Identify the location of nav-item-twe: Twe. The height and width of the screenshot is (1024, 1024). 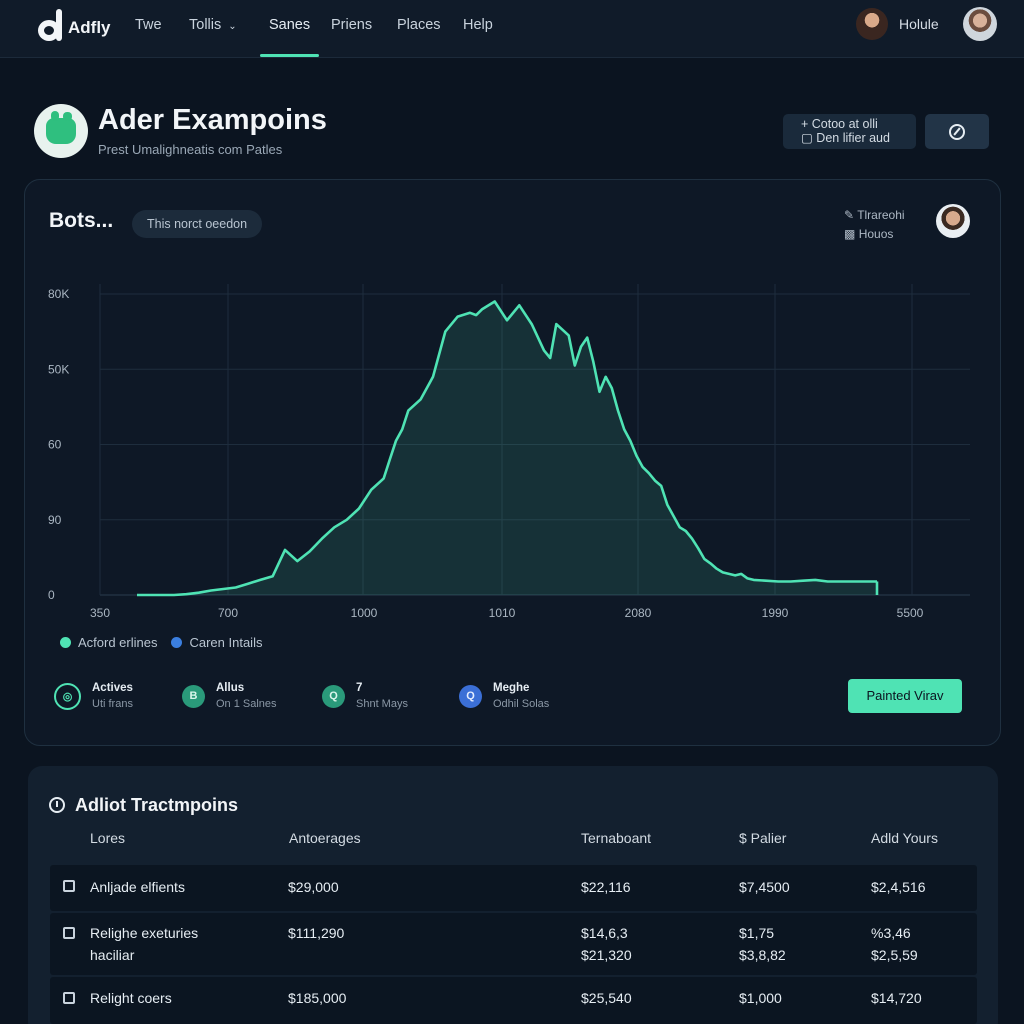
(148, 29).